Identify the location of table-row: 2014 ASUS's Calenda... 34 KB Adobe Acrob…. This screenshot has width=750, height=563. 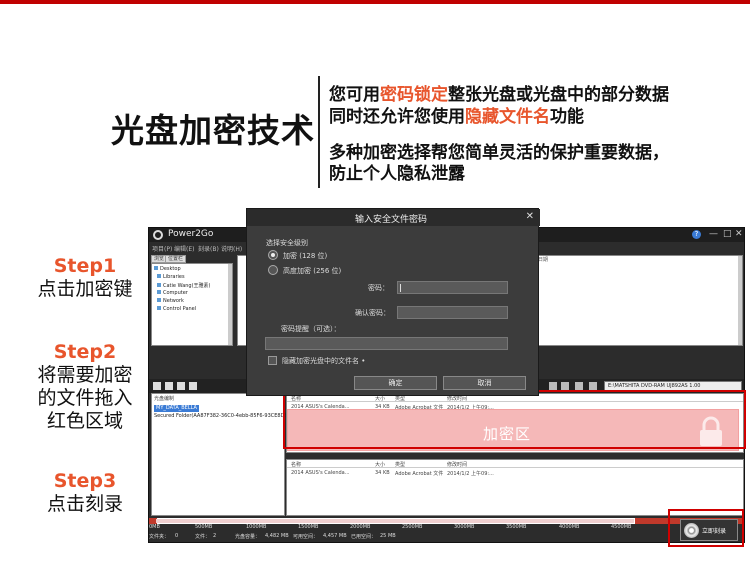
(515, 473).